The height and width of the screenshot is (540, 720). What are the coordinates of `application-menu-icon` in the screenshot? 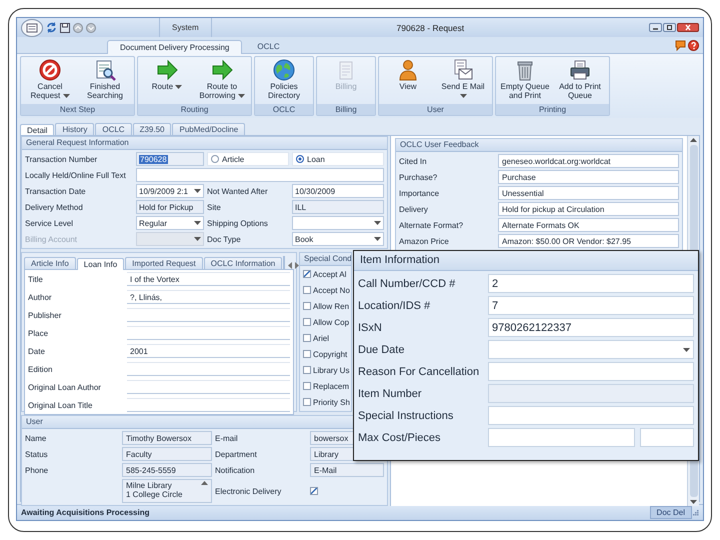 It's located at (32, 27).